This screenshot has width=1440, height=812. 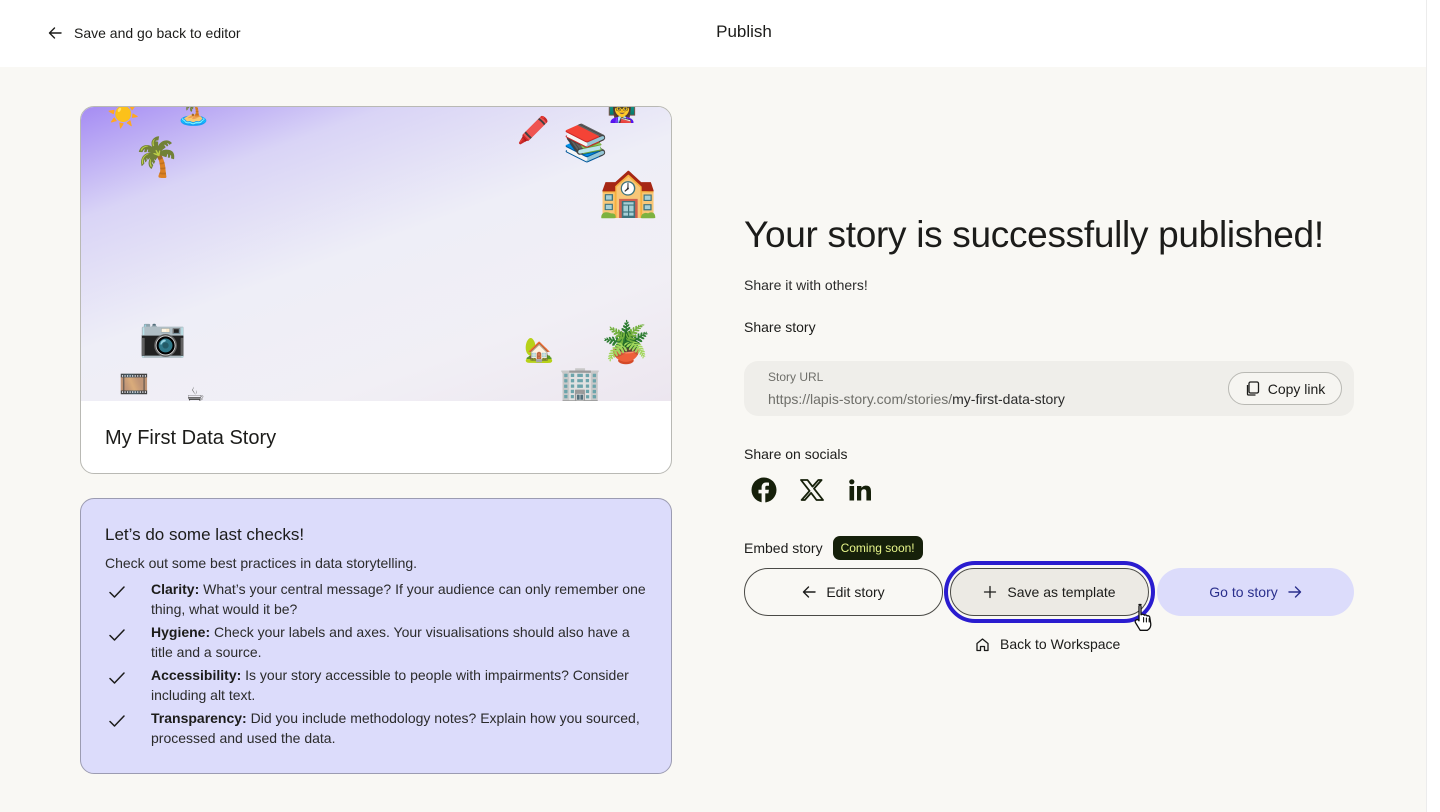 What do you see at coordinates (626, 343) in the screenshot?
I see `potted-plant-emoji: 🪴` at bounding box center [626, 343].